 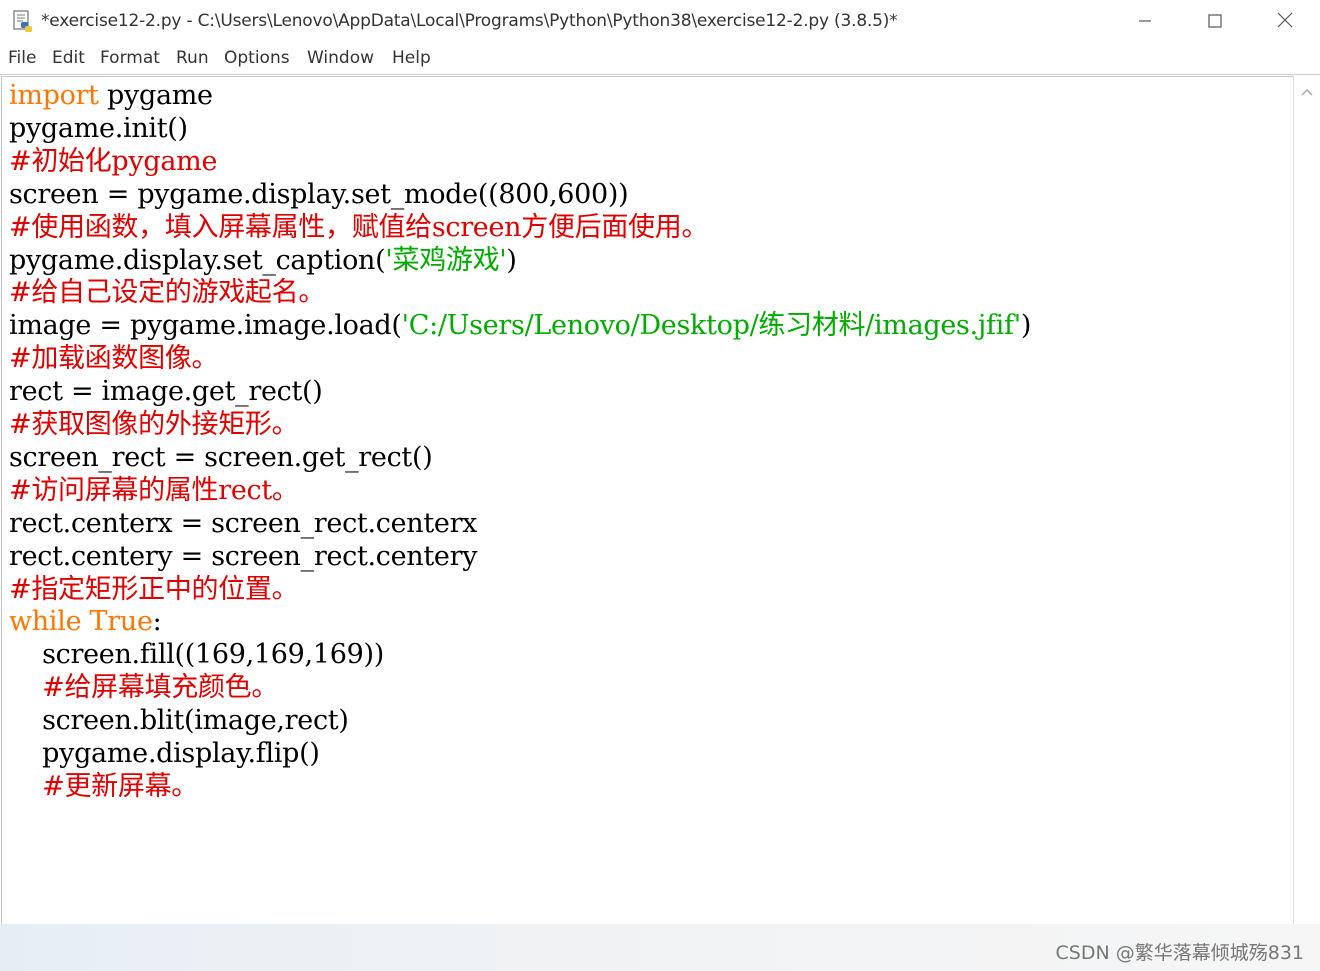 What do you see at coordinates (157, 622) in the screenshot?
I see `code-token: :` at bounding box center [157, 622].